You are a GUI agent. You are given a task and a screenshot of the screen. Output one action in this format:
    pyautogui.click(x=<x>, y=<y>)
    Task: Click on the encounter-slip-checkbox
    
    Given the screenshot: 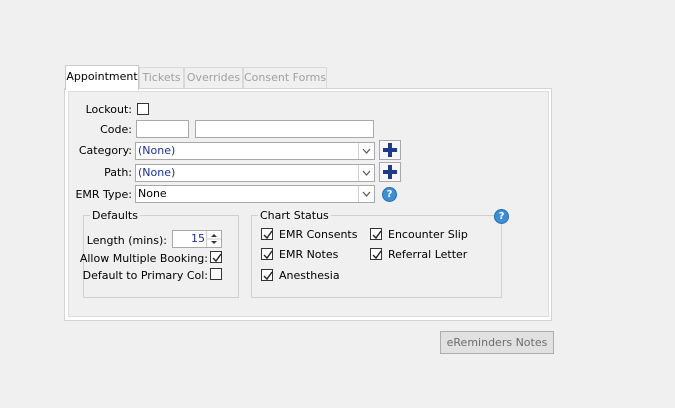 What is the action you would take?
    pyautogui.click(x=376, y=234)
    